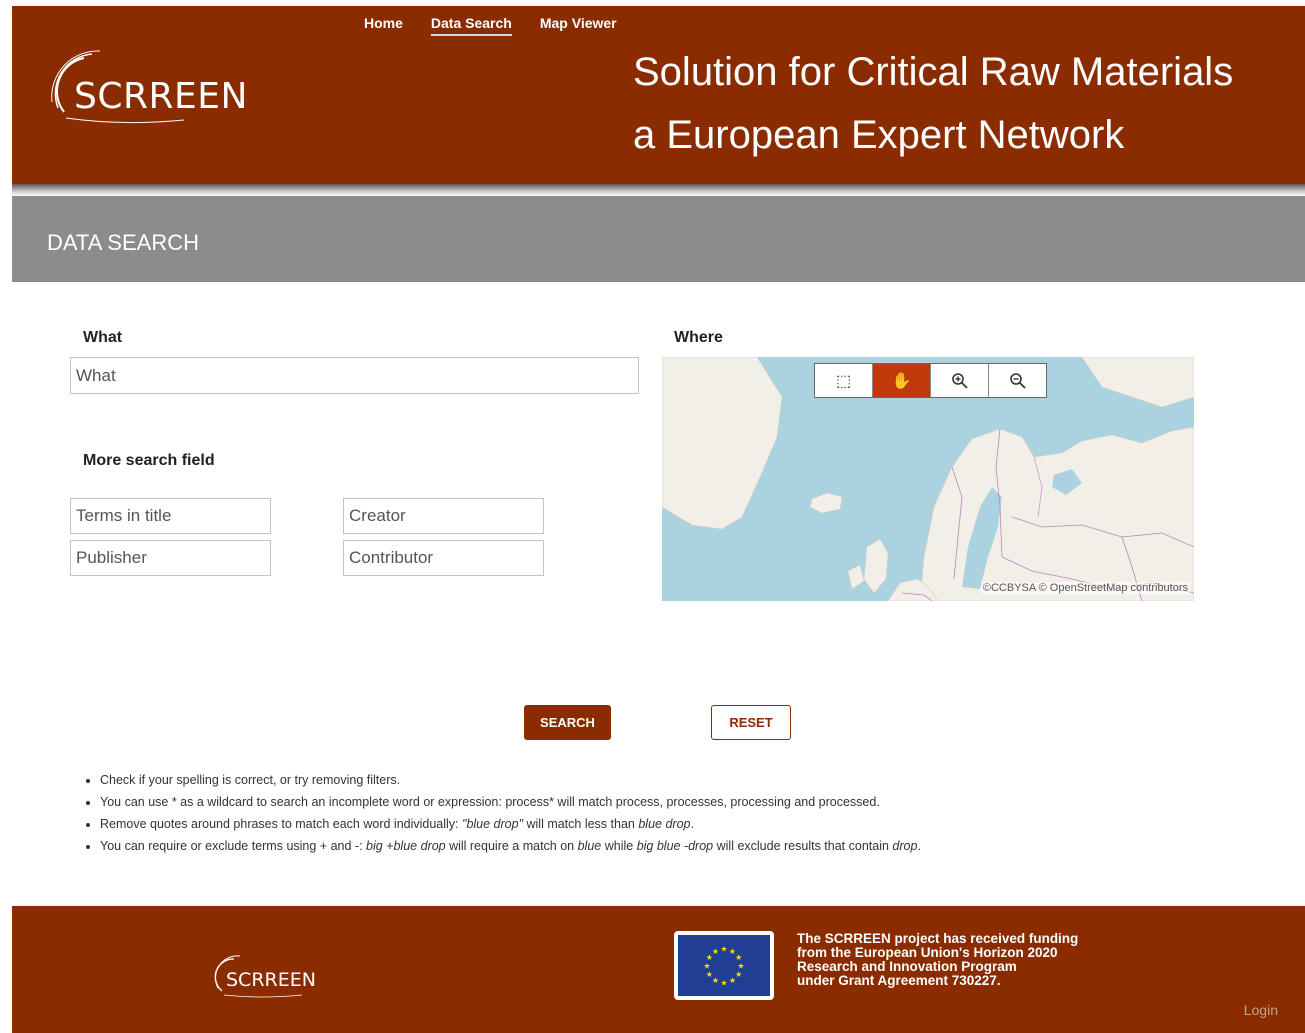  What do you see at coordinates (443, 516) in the screenshot?
I see `creator-input` at bounding box center [443, 516].